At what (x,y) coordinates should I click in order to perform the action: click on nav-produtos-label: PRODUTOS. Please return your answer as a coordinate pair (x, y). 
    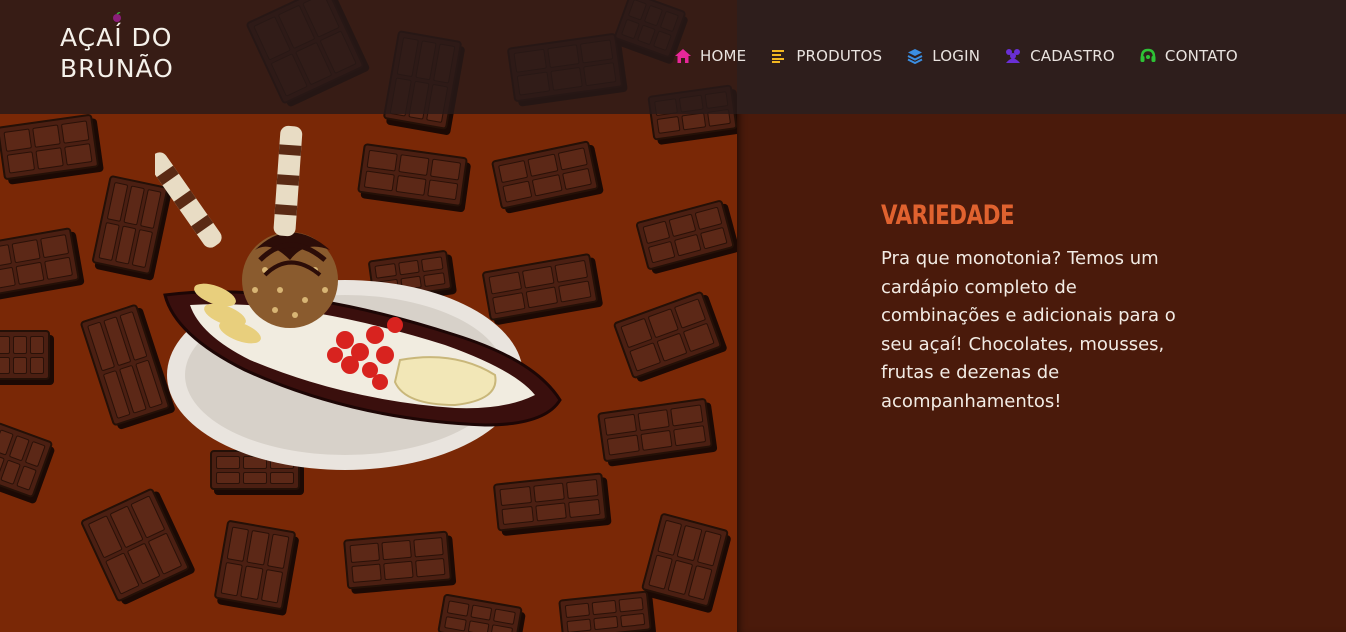
    Looking at the image, I should click on (839, 56).